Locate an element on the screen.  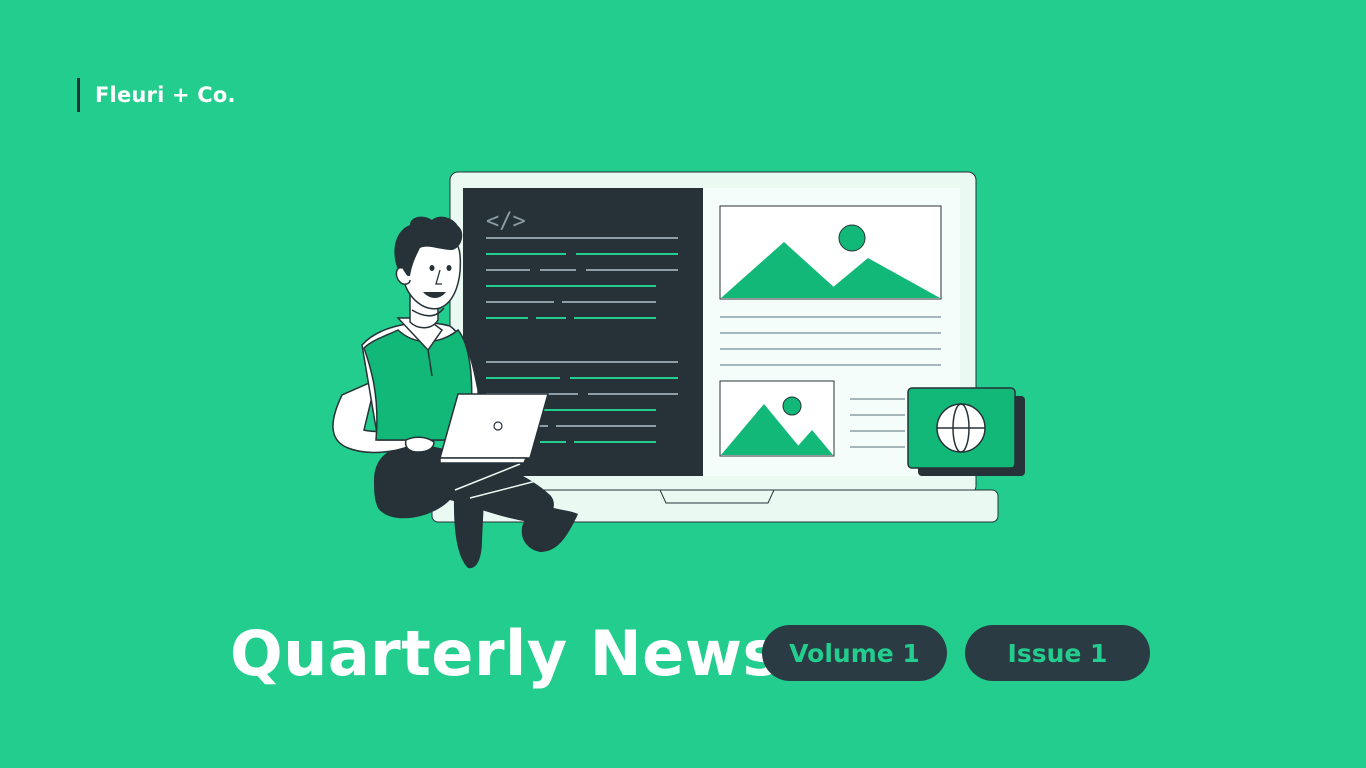
page-title: Quarterly News is located at coordinates (505, 653).